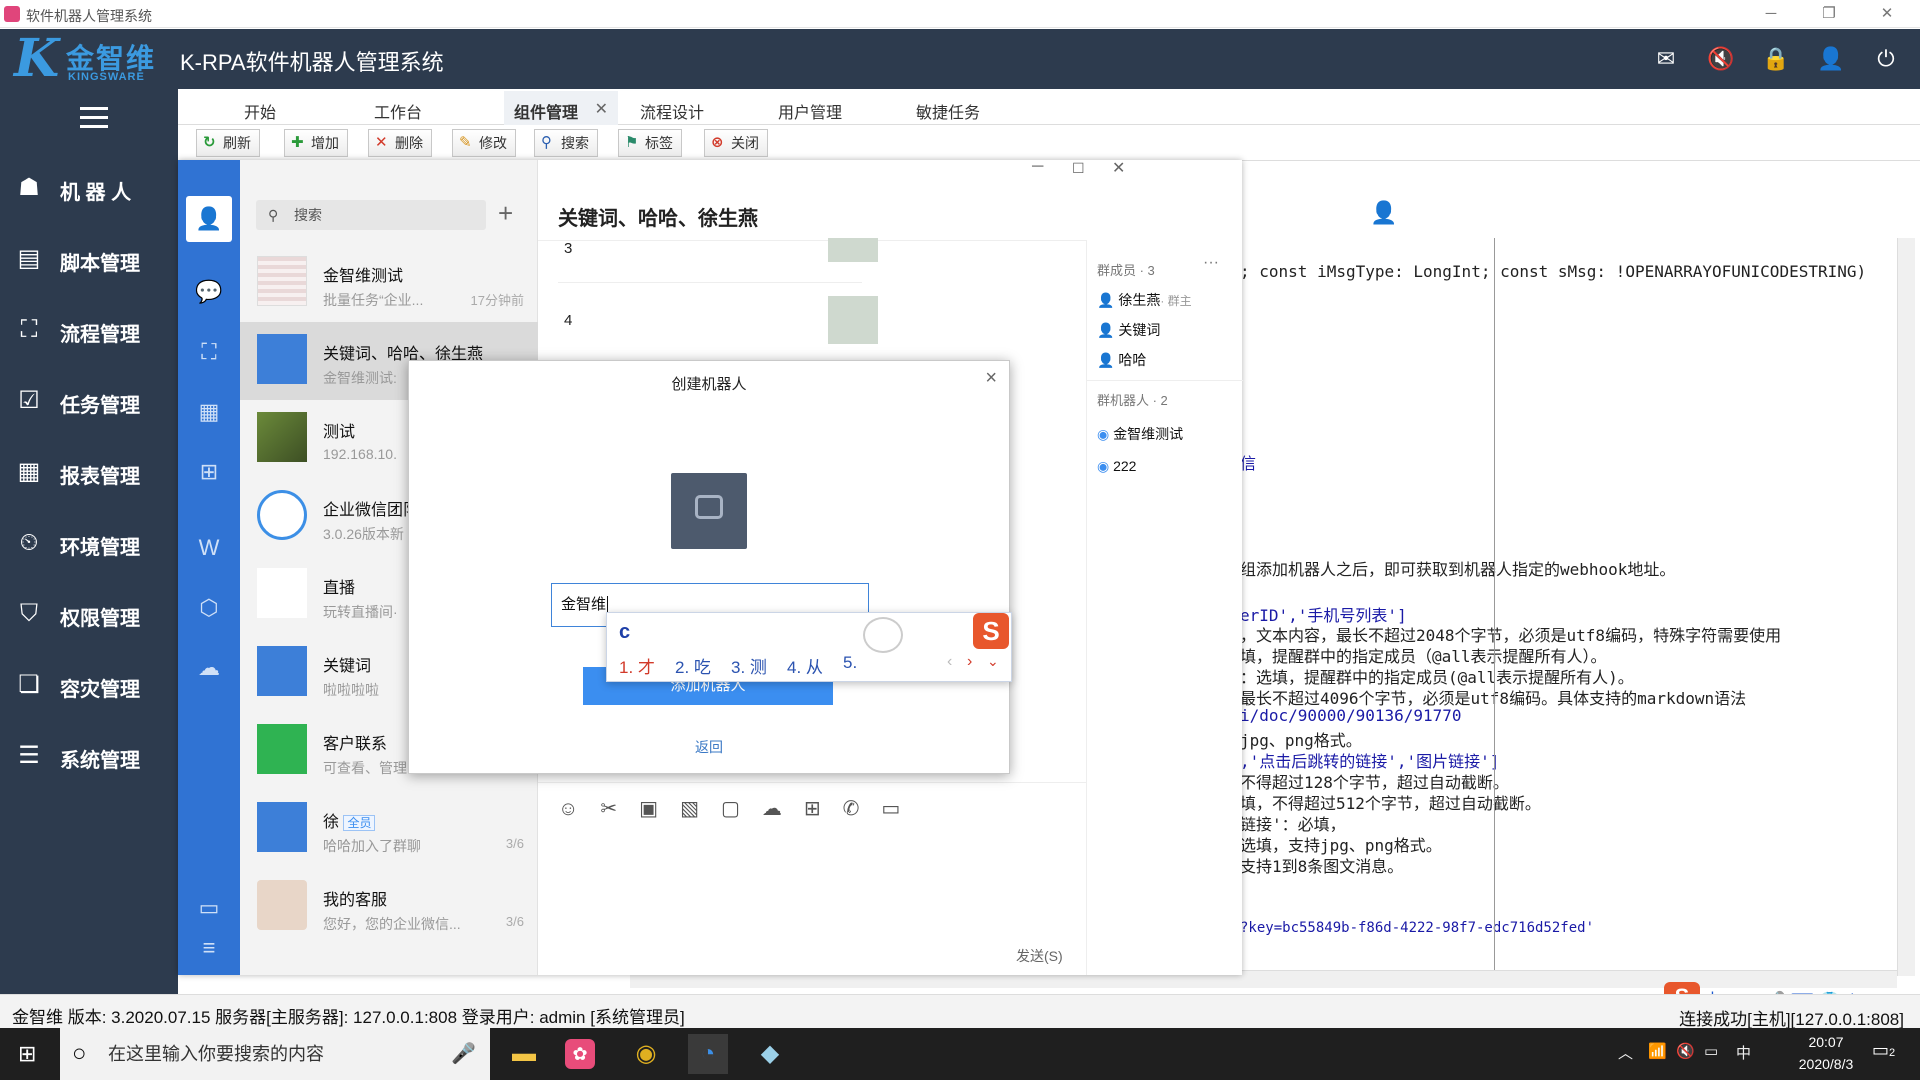 The width and height of the screenshot is (1920, 1080). I want to click on app-icon: ◆, so click(770, 1054).